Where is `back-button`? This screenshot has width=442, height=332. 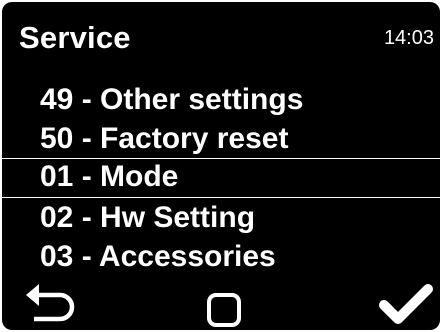 back-button is located at coordinates (52, 304).